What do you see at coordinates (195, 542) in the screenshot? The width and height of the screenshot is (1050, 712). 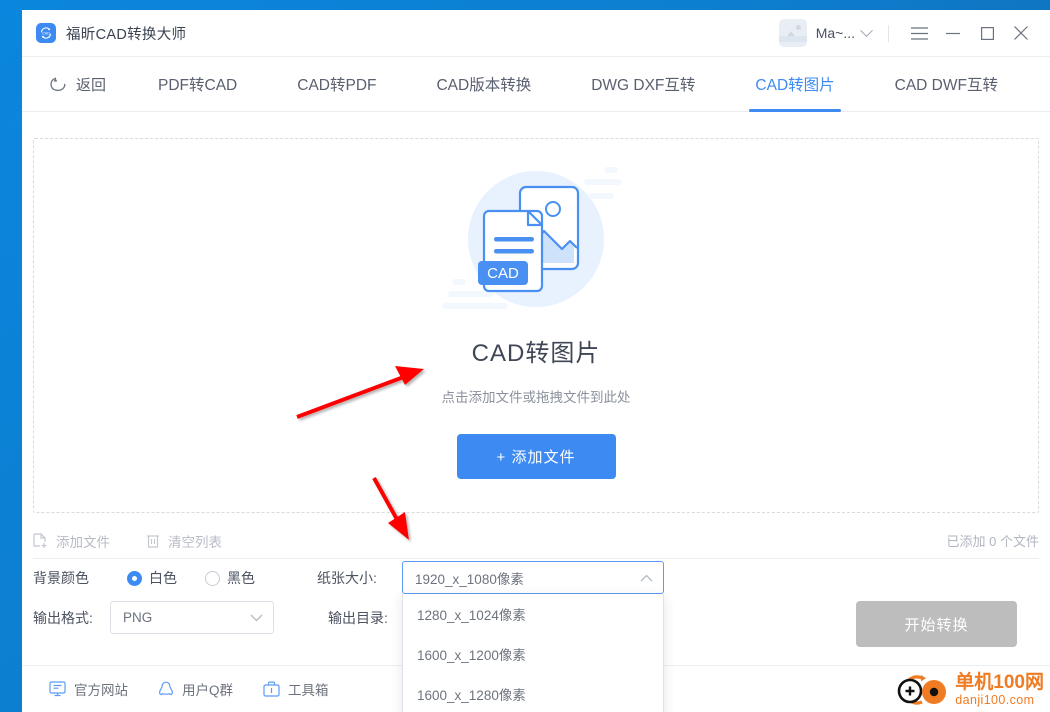 I see `clear-list-label: 清空列表` at bounding box center [195, 542].